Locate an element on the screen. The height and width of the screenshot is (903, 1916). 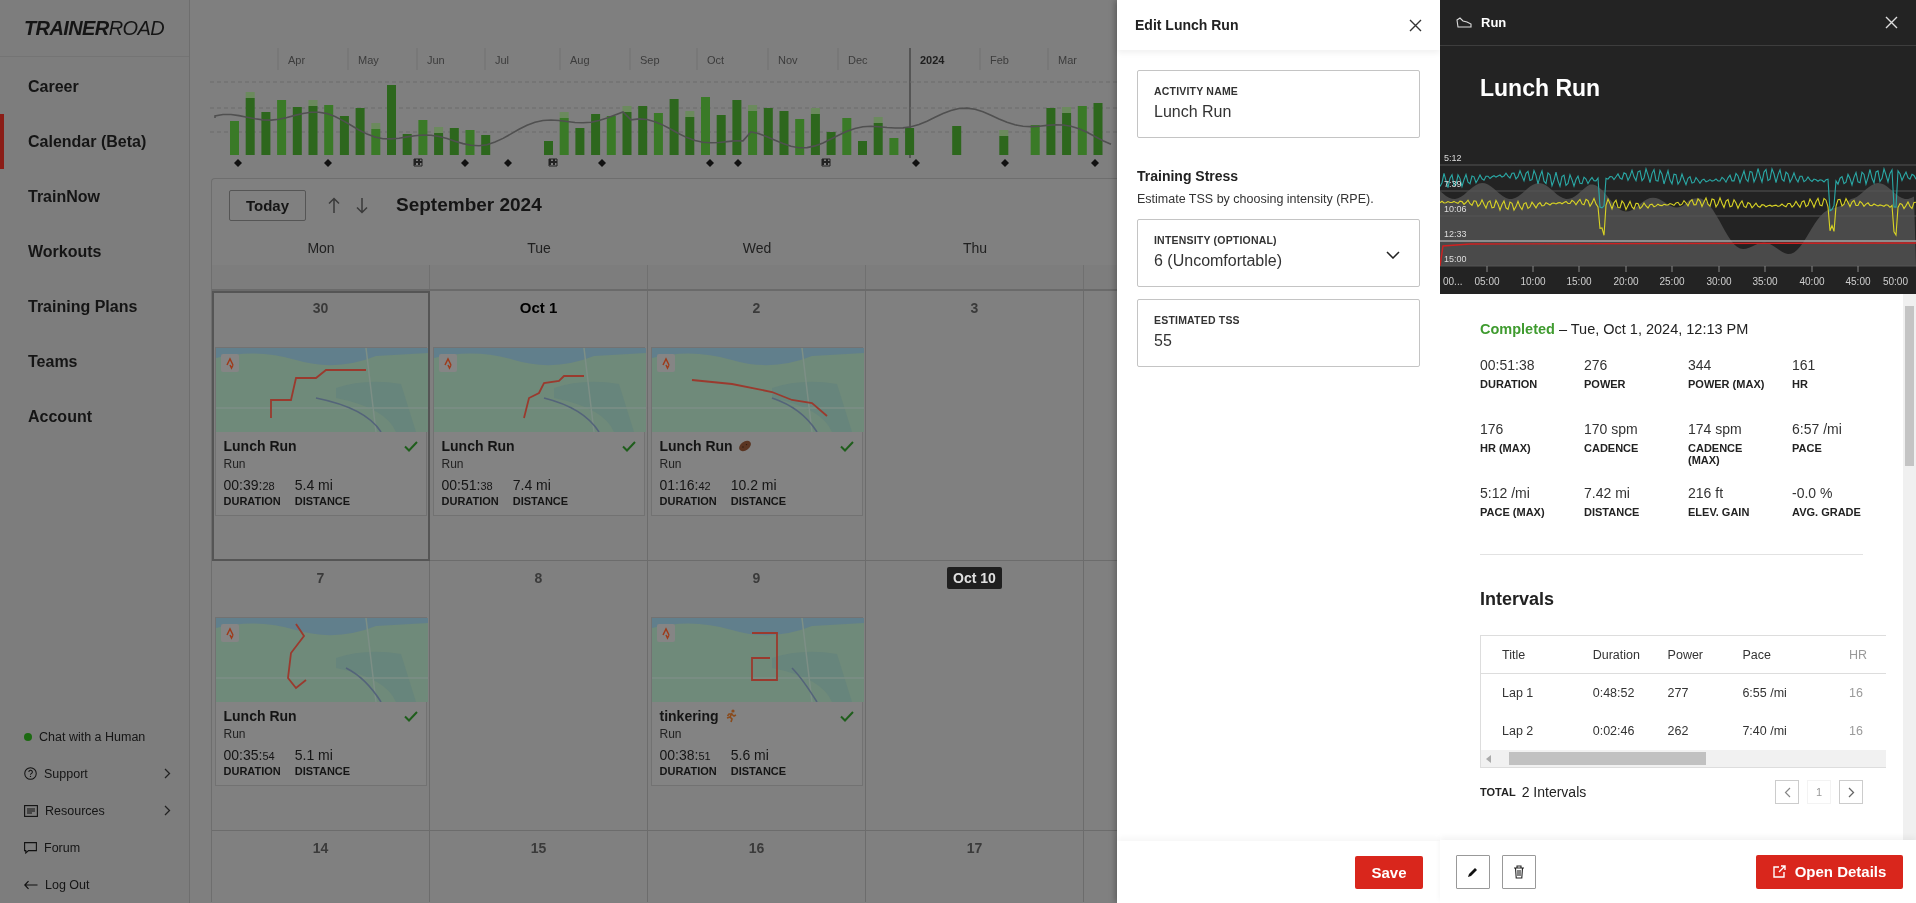
triangle-left-icon is located at coordinates (1489, 758).